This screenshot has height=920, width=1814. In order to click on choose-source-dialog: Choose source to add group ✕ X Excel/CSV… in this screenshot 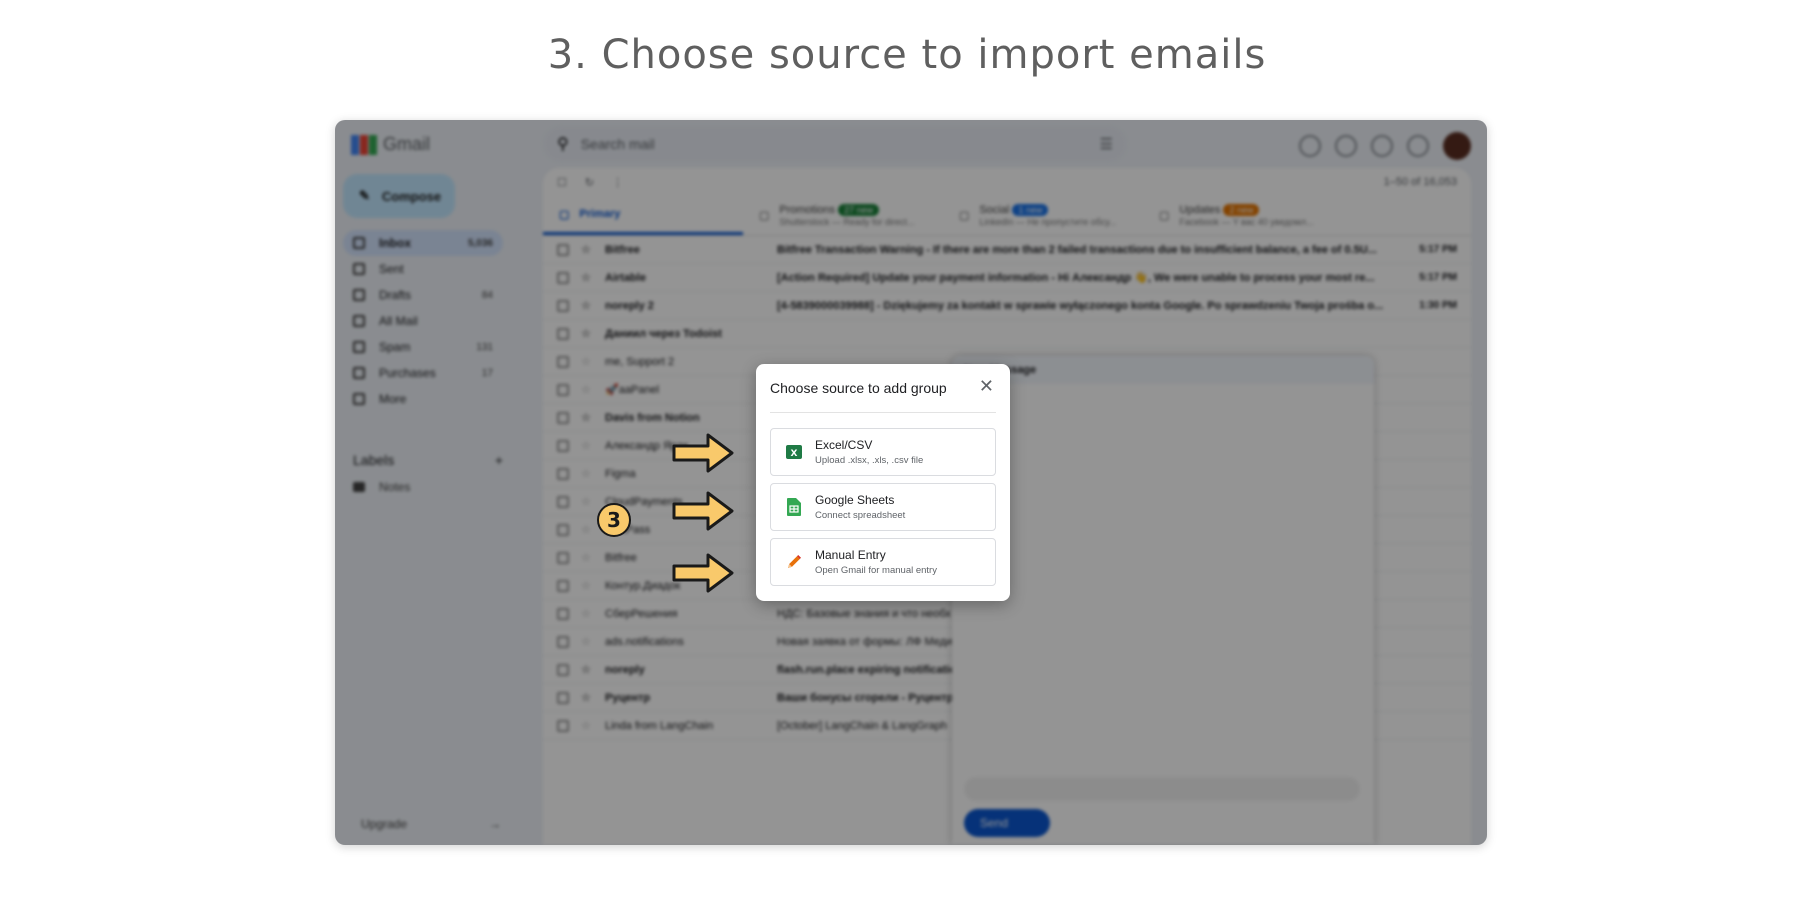, I will do `click(883, 482)`.